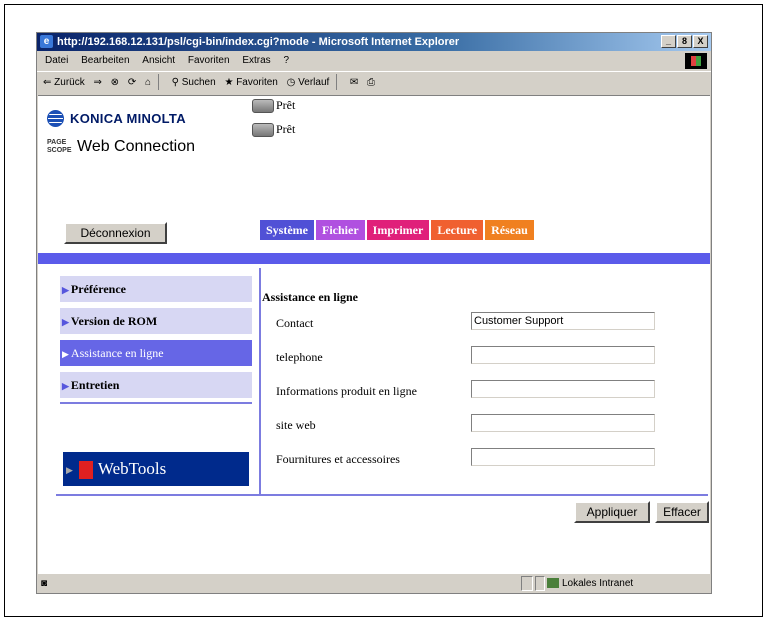 The height and width of the screenshot is (623, 769). What do you see at coordinates (338, 459) in the screenshot?
I see `field-label-supplies: Fournitures et accessoires` at bounding box center [338, 459].